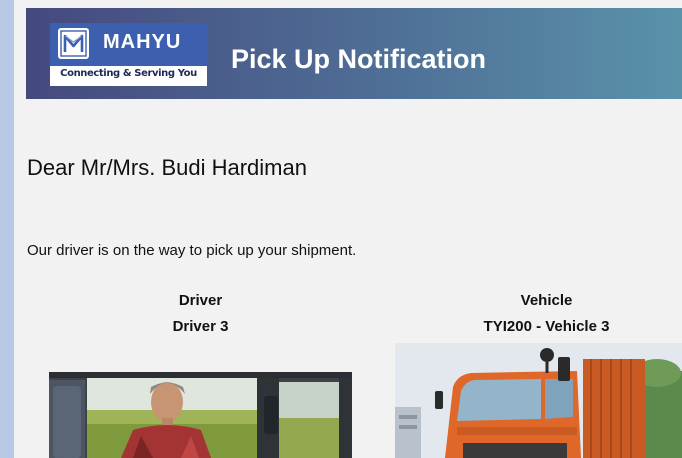 The height and width of the screenshot is (458, 682). I want to click on driver-name: Driver 3, so click(200, 326).